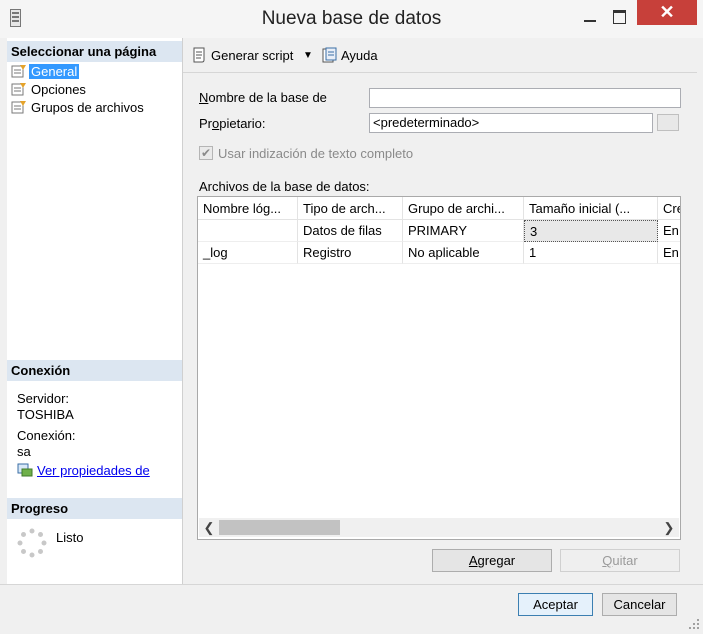  What do you see at coordinates (252, 55) in the screenshot?
I see `generate-script-label: Generar script` at bounding box center [252, 55].